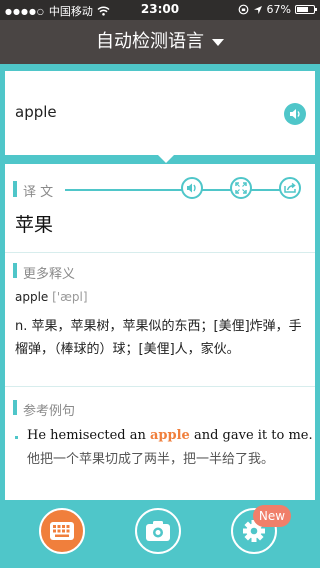 The image size is (320, 568). Describe the element at coordinates (49, 411) in the screenshot. I see `examples-label: 参考例句` at that location.